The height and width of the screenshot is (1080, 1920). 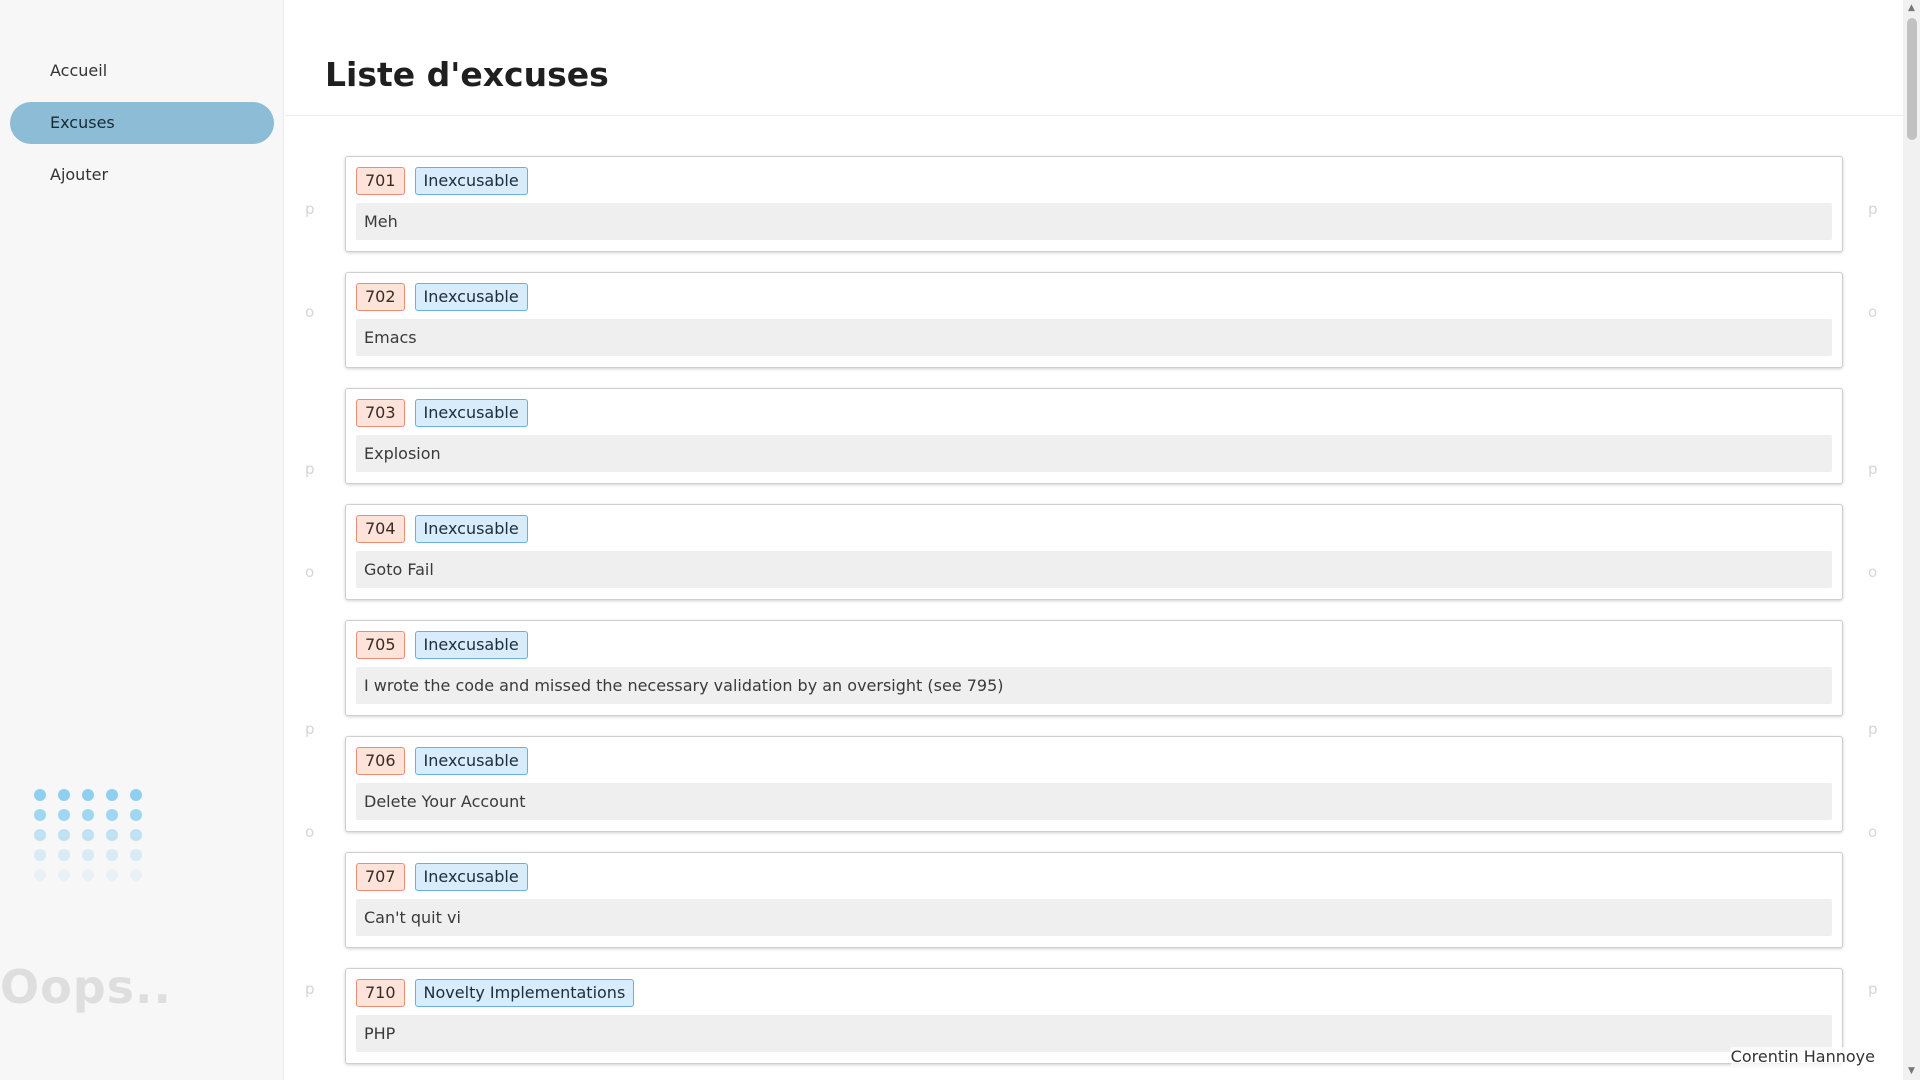 I want to click on excuse-card: 707 Inexcusable Can't quit vi, so click(x=1094, y=900).